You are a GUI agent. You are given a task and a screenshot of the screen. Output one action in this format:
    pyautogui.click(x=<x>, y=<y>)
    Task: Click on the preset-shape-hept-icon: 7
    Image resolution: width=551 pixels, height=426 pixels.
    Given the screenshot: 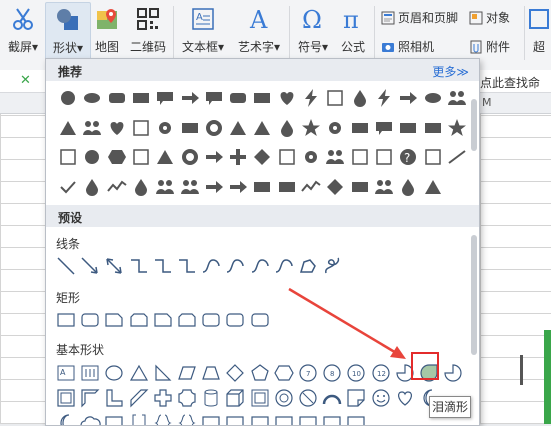 What is the action you would take?
    pyautogui.click(x=308, y=373)
    